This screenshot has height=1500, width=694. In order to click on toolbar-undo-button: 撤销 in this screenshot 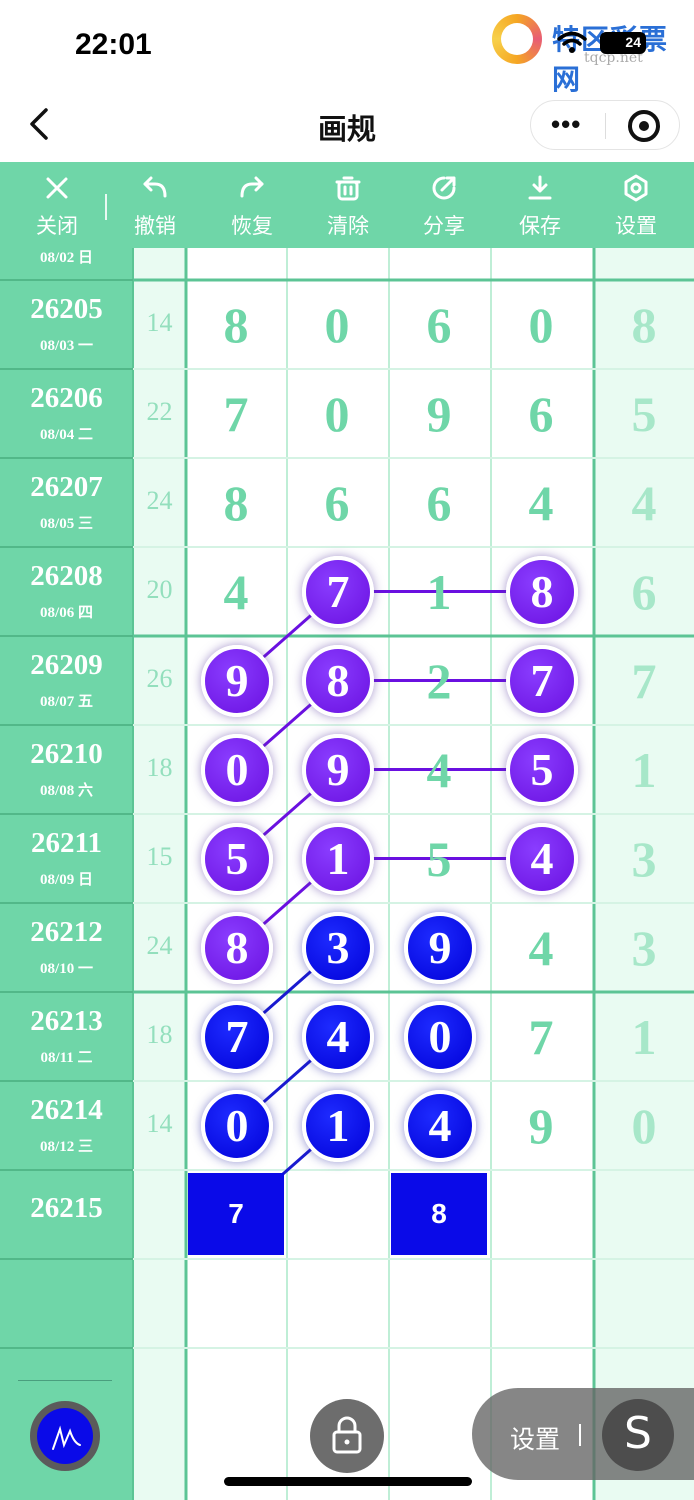, I will do `click(155, 205)`.